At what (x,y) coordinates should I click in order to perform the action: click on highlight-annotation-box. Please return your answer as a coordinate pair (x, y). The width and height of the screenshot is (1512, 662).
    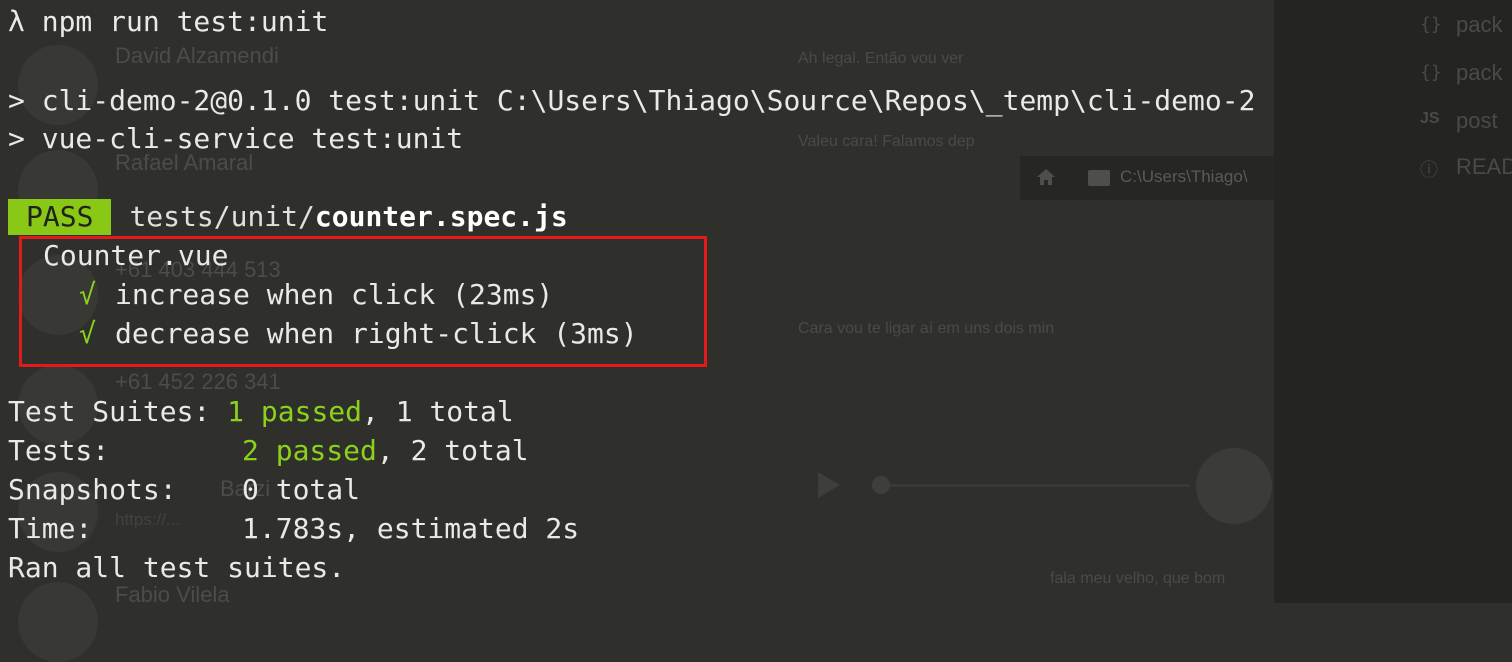
    Looking at the image, I should click on (363, 301).